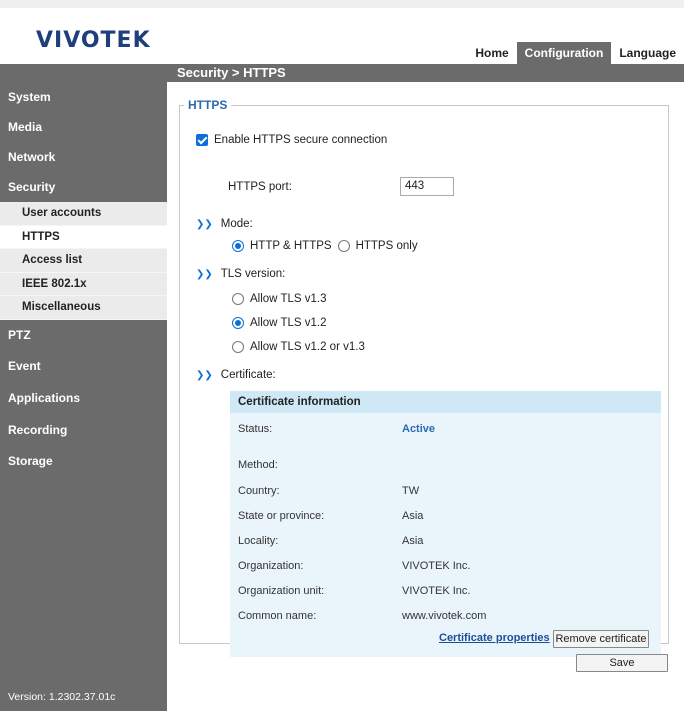  I want to click on sidebar-item-https: HTTPS, so click(83, 237).